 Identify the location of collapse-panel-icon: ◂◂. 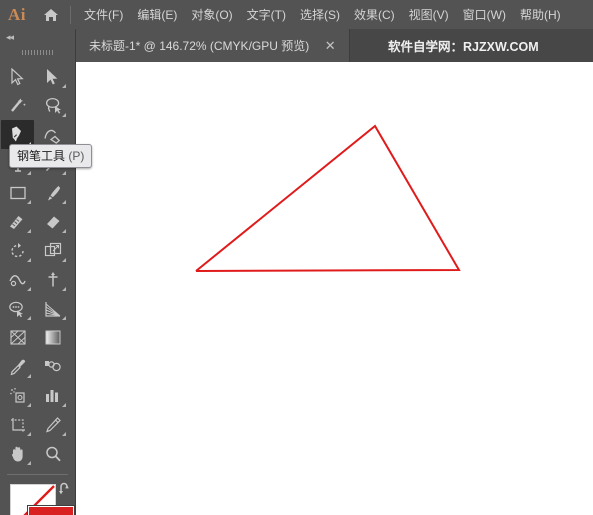
(37, 37).